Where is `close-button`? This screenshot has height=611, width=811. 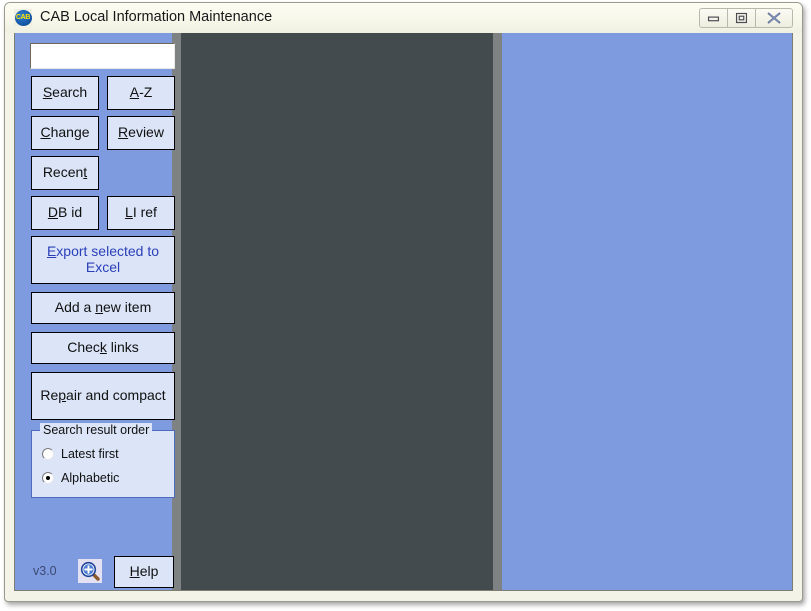
close-button is located at coordinates (774, 18).